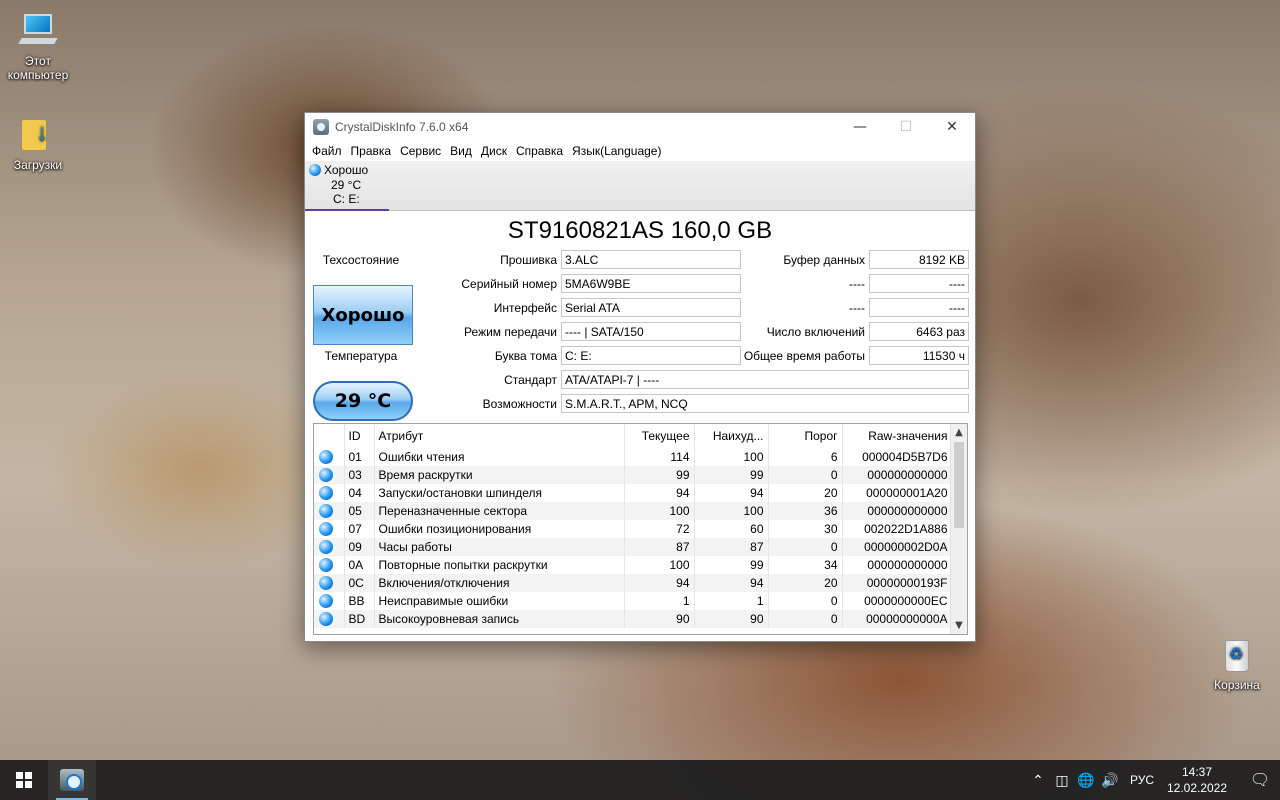 The image size is (1280, 800). Describe the element at coordinates (499, 436) in the screenshot. I see `col-attribute: Атрибут` at that location.